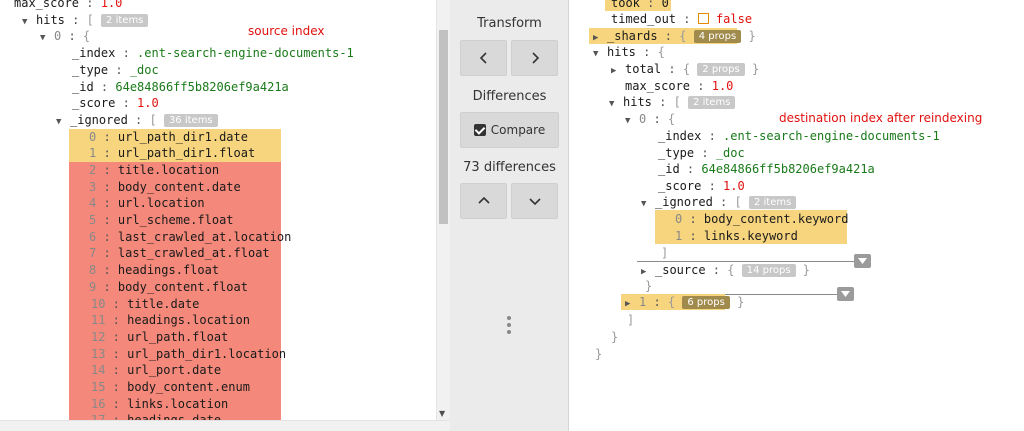 The width and height of the screenshot is (1024, 431). Describe the element at coordinates (154, 270) in the screenshot. I see `ignored-item: 8 : headings.float` at that location.